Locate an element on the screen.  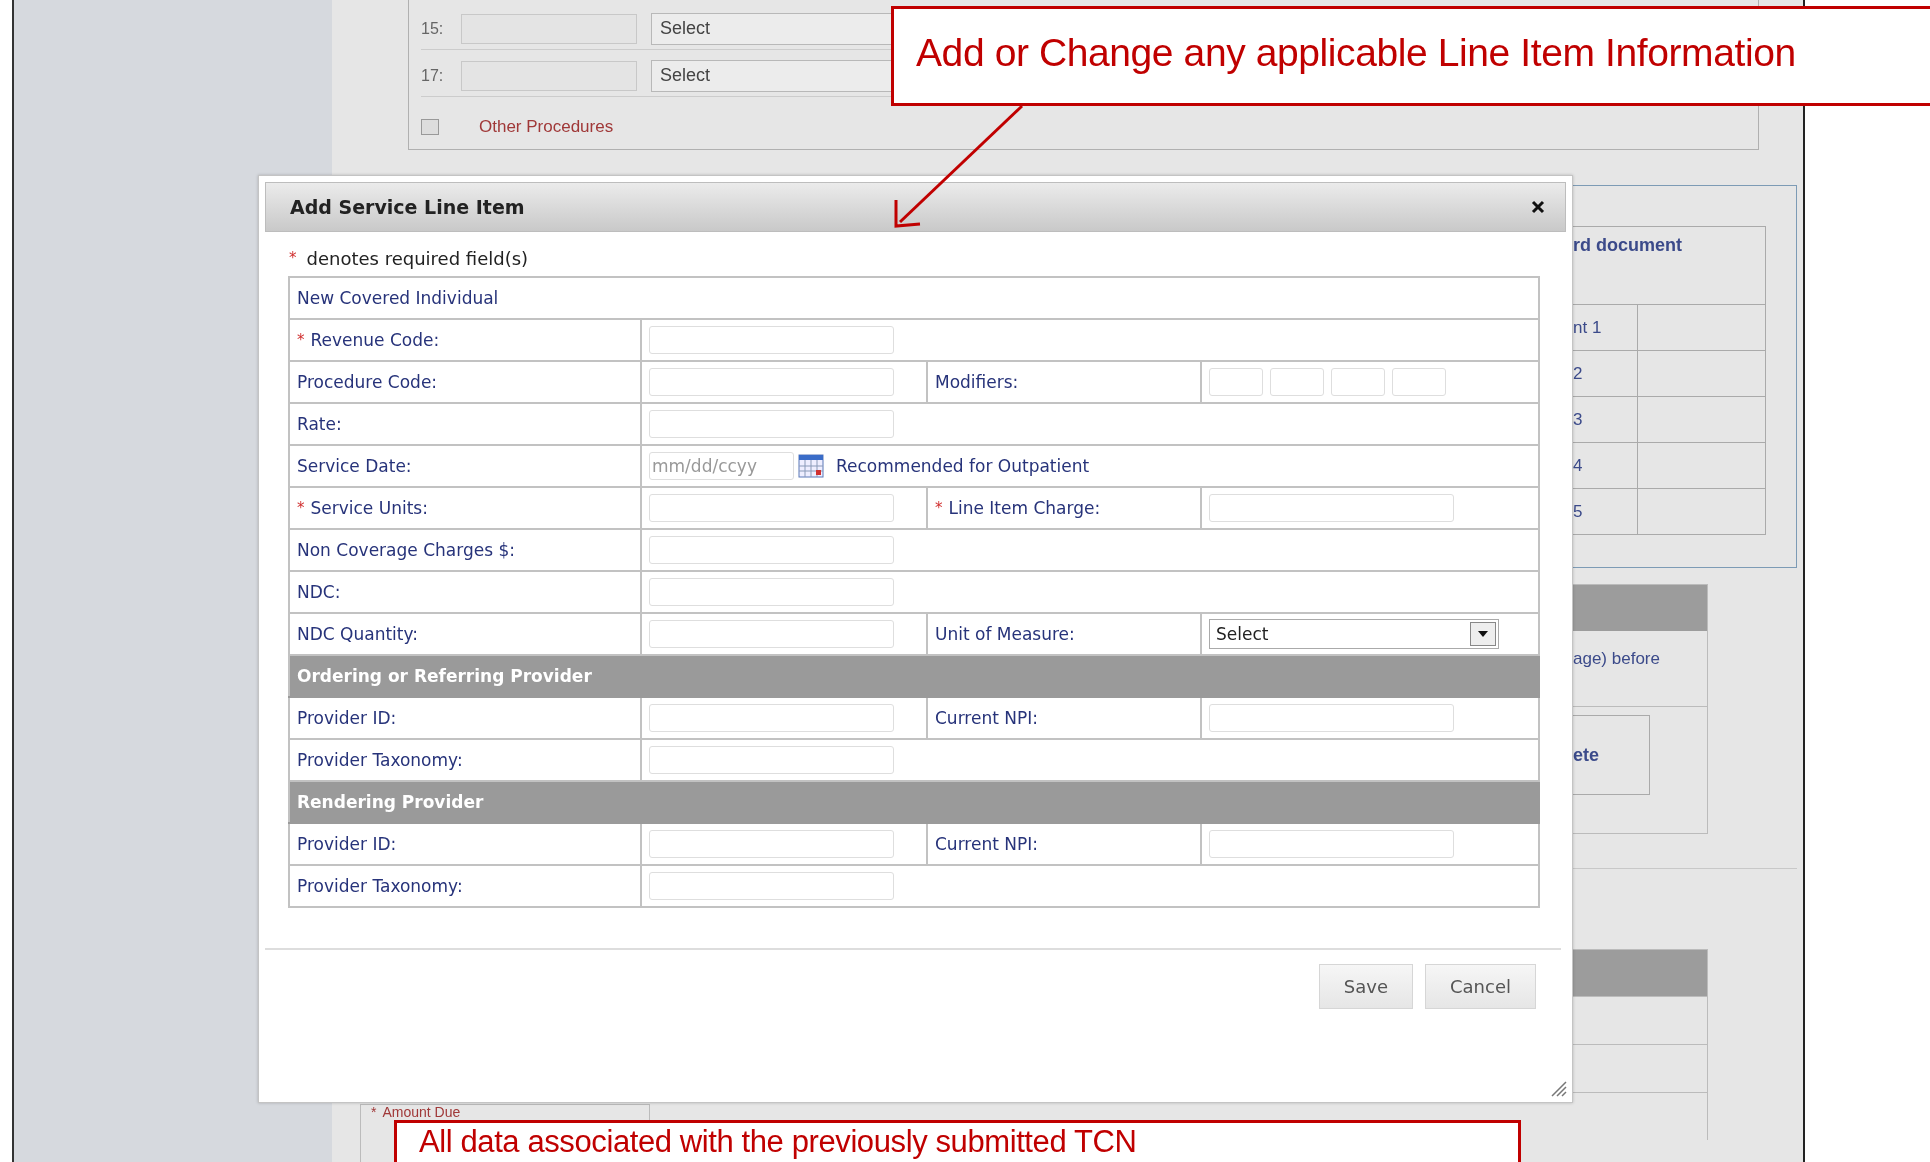
date-field: mm/dd/ccyy is located at coordinates (721, 466).